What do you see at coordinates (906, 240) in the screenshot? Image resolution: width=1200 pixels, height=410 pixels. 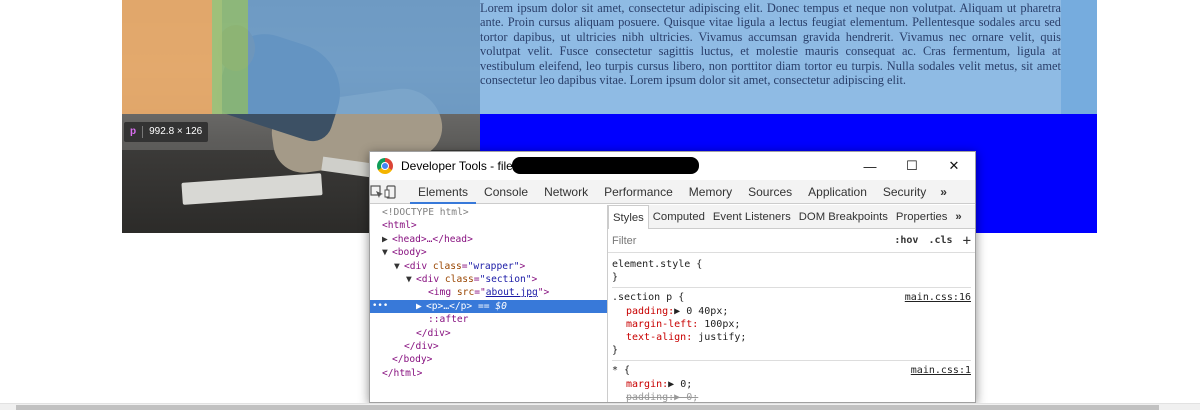 I see `hov-toggle: :hov` at bounding box center [906, 240].